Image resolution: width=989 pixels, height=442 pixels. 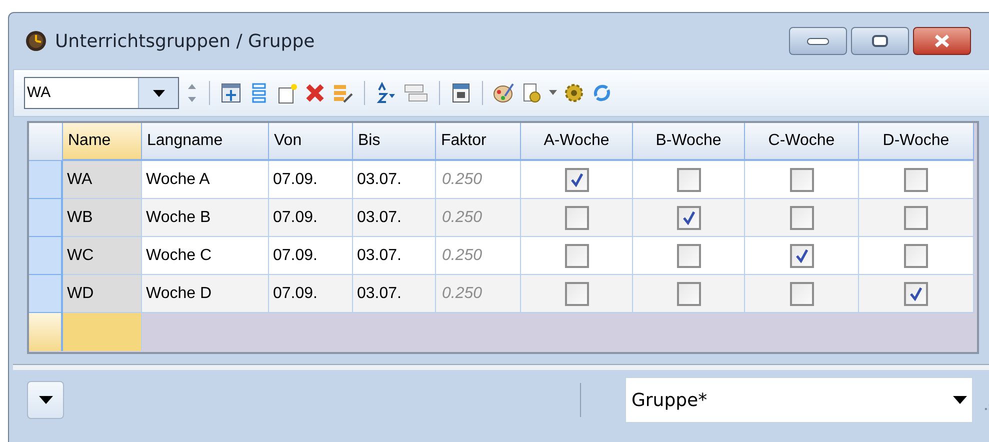 I want to click on column-header: C-Woche, so click(x=802, y=142).